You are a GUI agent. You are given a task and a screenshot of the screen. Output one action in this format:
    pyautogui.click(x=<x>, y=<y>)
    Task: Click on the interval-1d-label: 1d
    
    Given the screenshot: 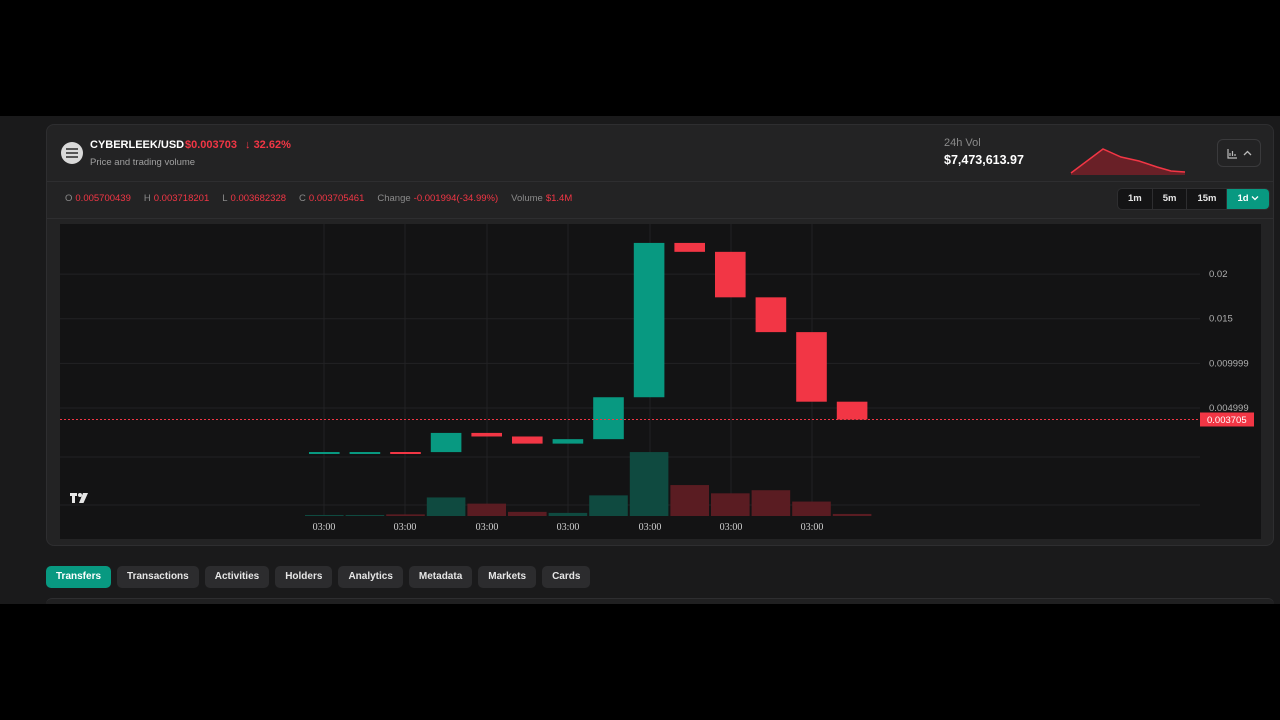 What is the action you would take?
    pyautogui.click(x=1243, y=198)
    